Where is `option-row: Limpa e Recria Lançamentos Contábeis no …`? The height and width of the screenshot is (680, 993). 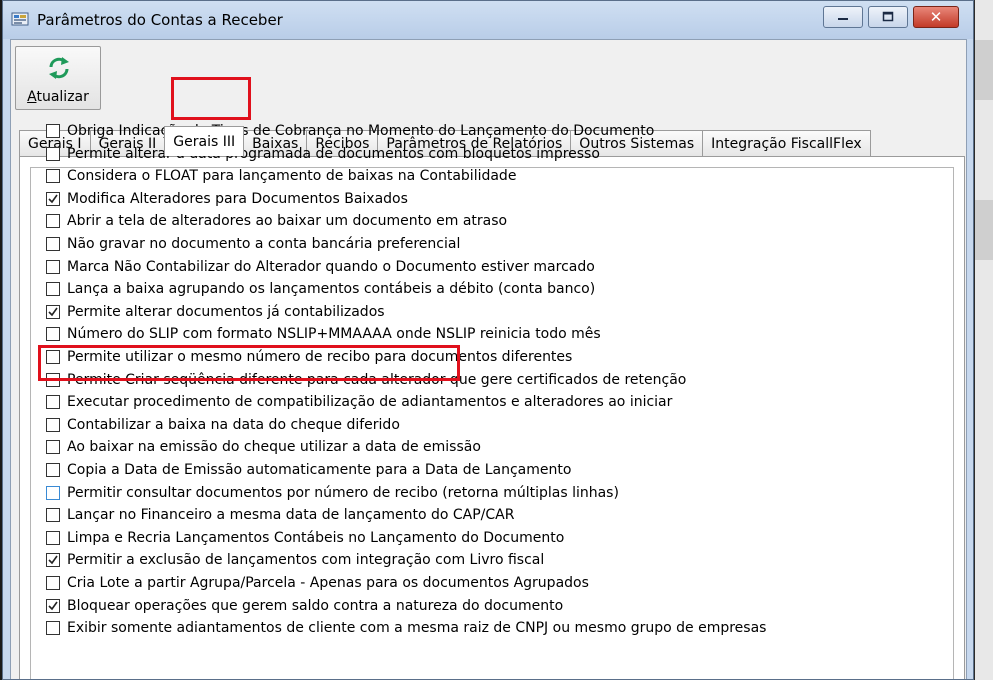
option-row: Limpa e Recria Lançamentos Contábeis no … is located at coordinates (305, 538).